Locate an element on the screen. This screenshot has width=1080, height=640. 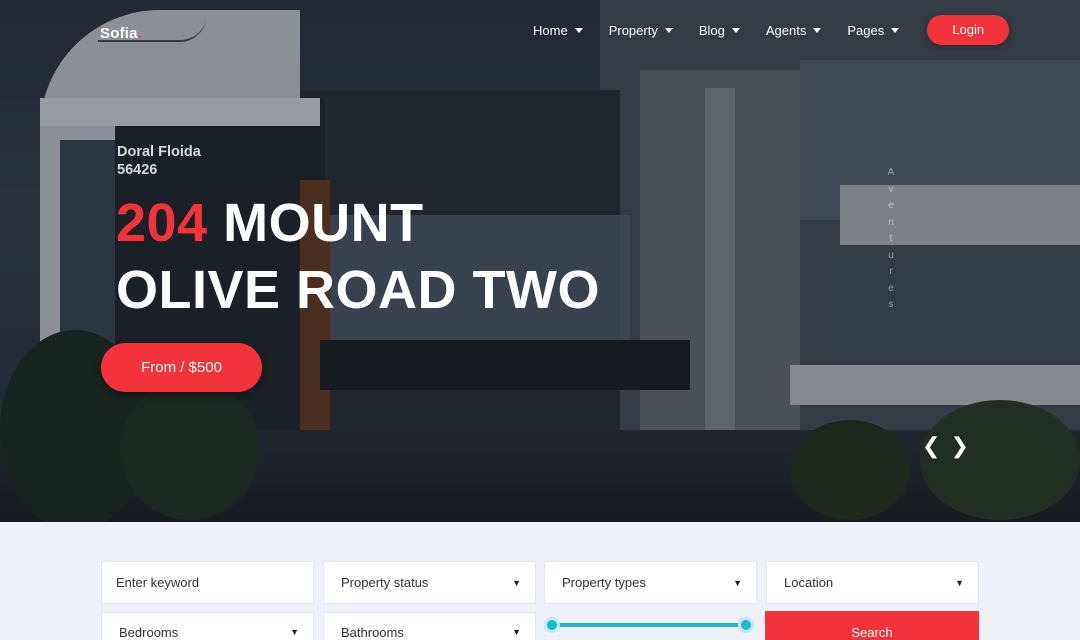
slider-track is located at coordinates (649, 625).